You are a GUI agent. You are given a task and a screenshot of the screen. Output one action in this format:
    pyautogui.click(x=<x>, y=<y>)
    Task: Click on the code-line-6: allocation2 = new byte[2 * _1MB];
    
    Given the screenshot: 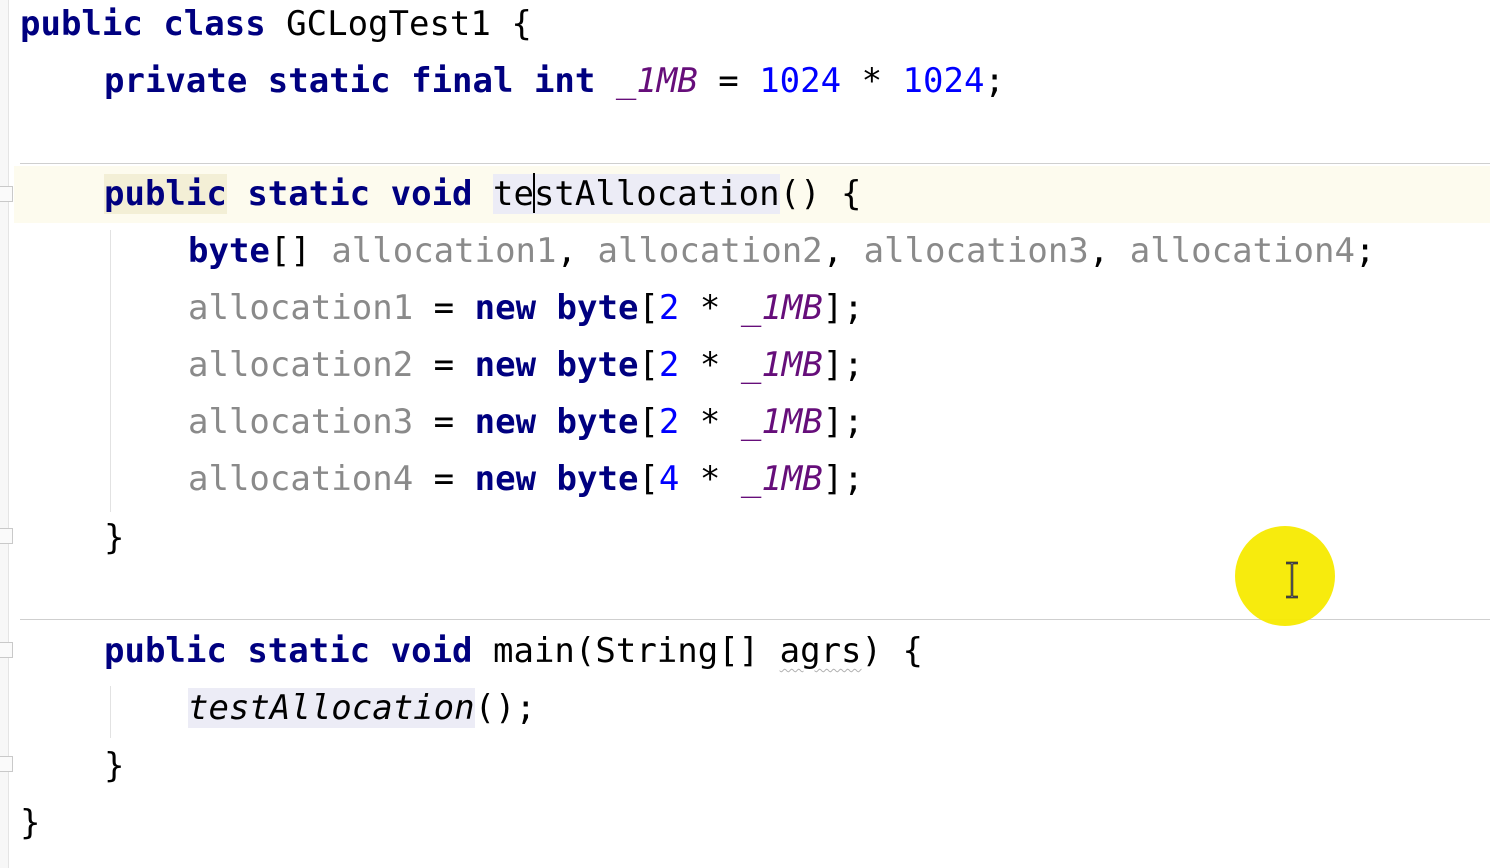 What is the action you would take?
    pyautogui.click(x=526, y=365)
    